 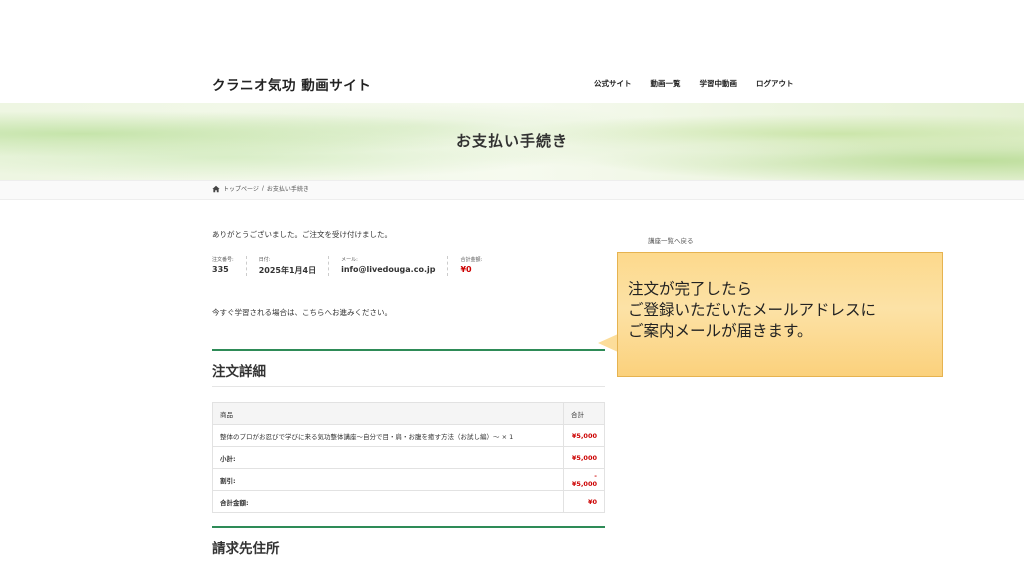 What do you see at coordinates (512, 190) in the screenshot?
I see `breadcrumb-bar` at bounding box center [512, 190].